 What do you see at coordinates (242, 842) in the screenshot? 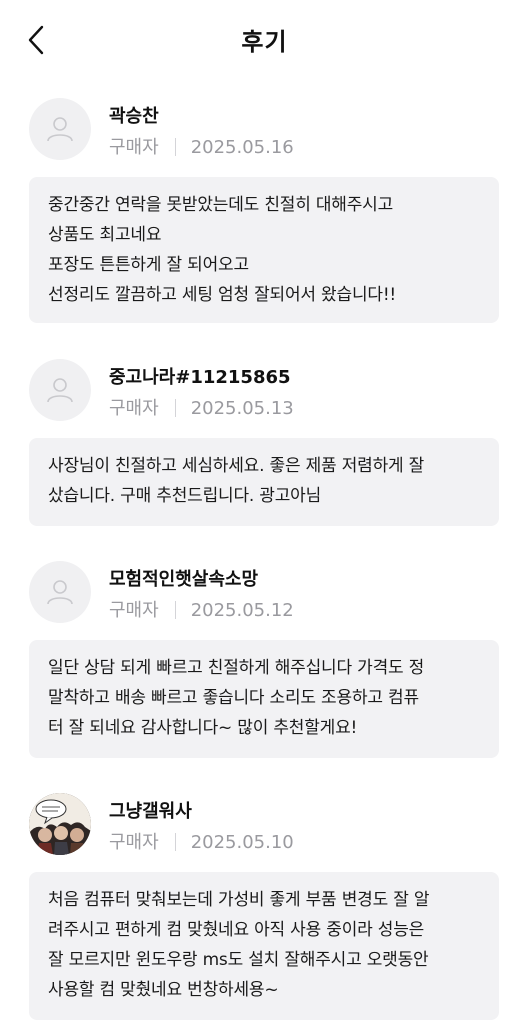
I see `review-date: 2025.05.10` at bounding box center [242, 842].